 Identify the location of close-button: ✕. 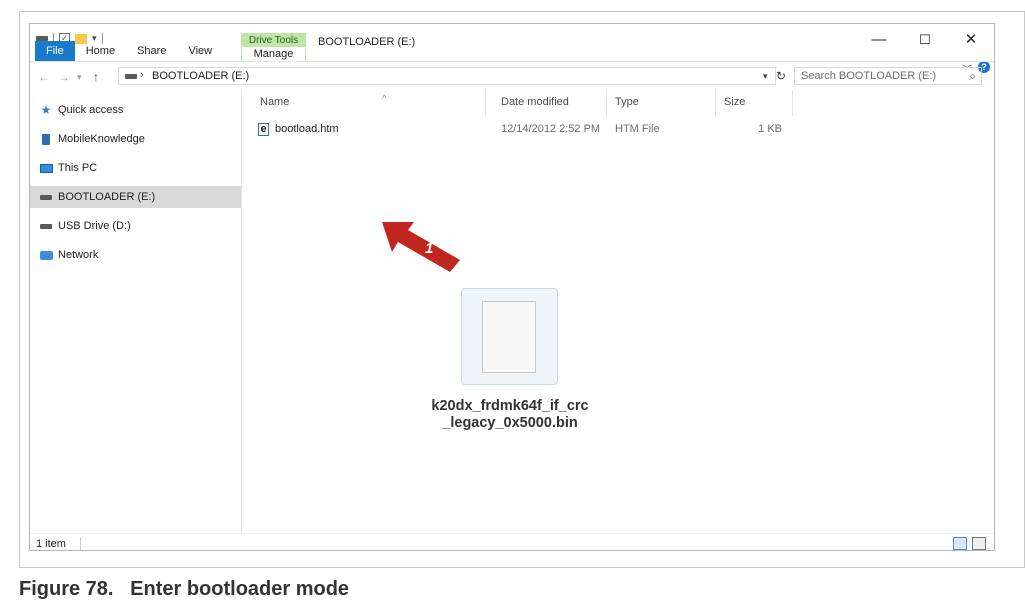
(971, 40).